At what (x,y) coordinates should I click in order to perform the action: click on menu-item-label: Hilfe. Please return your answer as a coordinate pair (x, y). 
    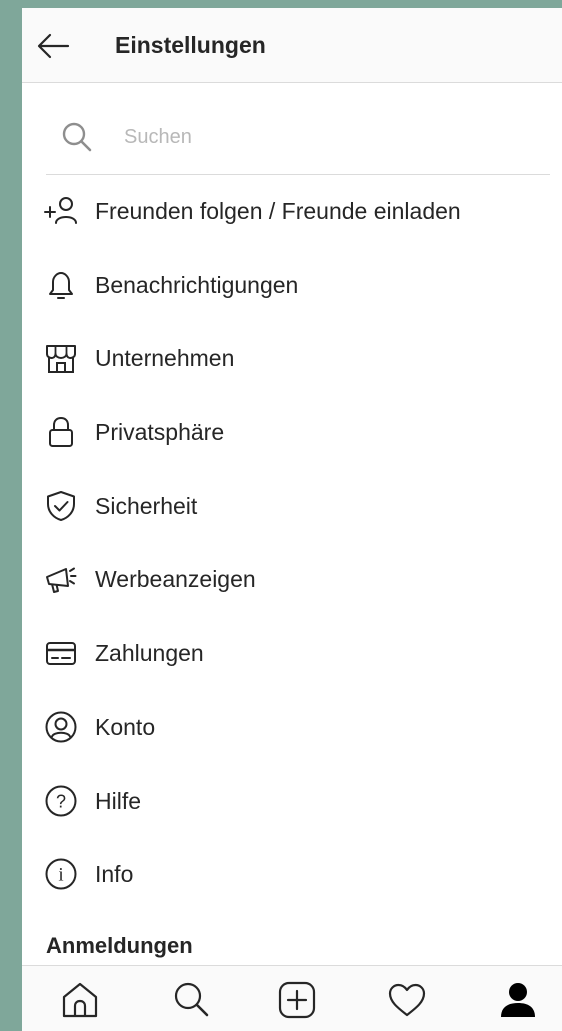
    Looking at the image, I should click on (118, 800).